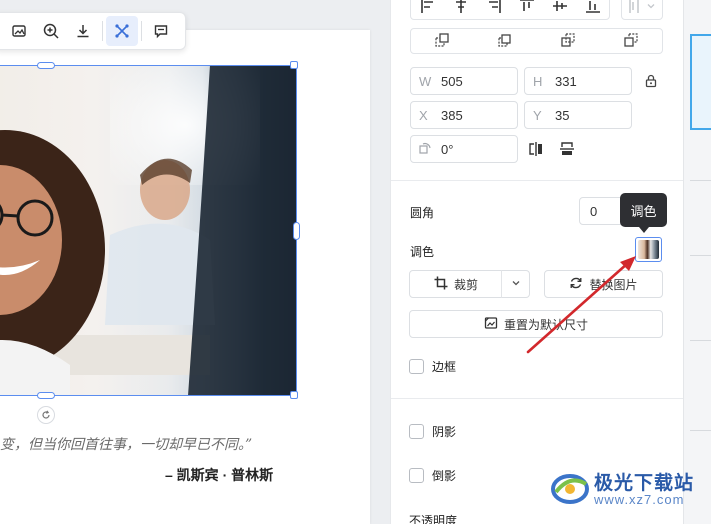 This screenshot has height=524, width=711. Describe the element at coordinates (576, 284) in the screenshot. I see `refresh-icon` at that location.